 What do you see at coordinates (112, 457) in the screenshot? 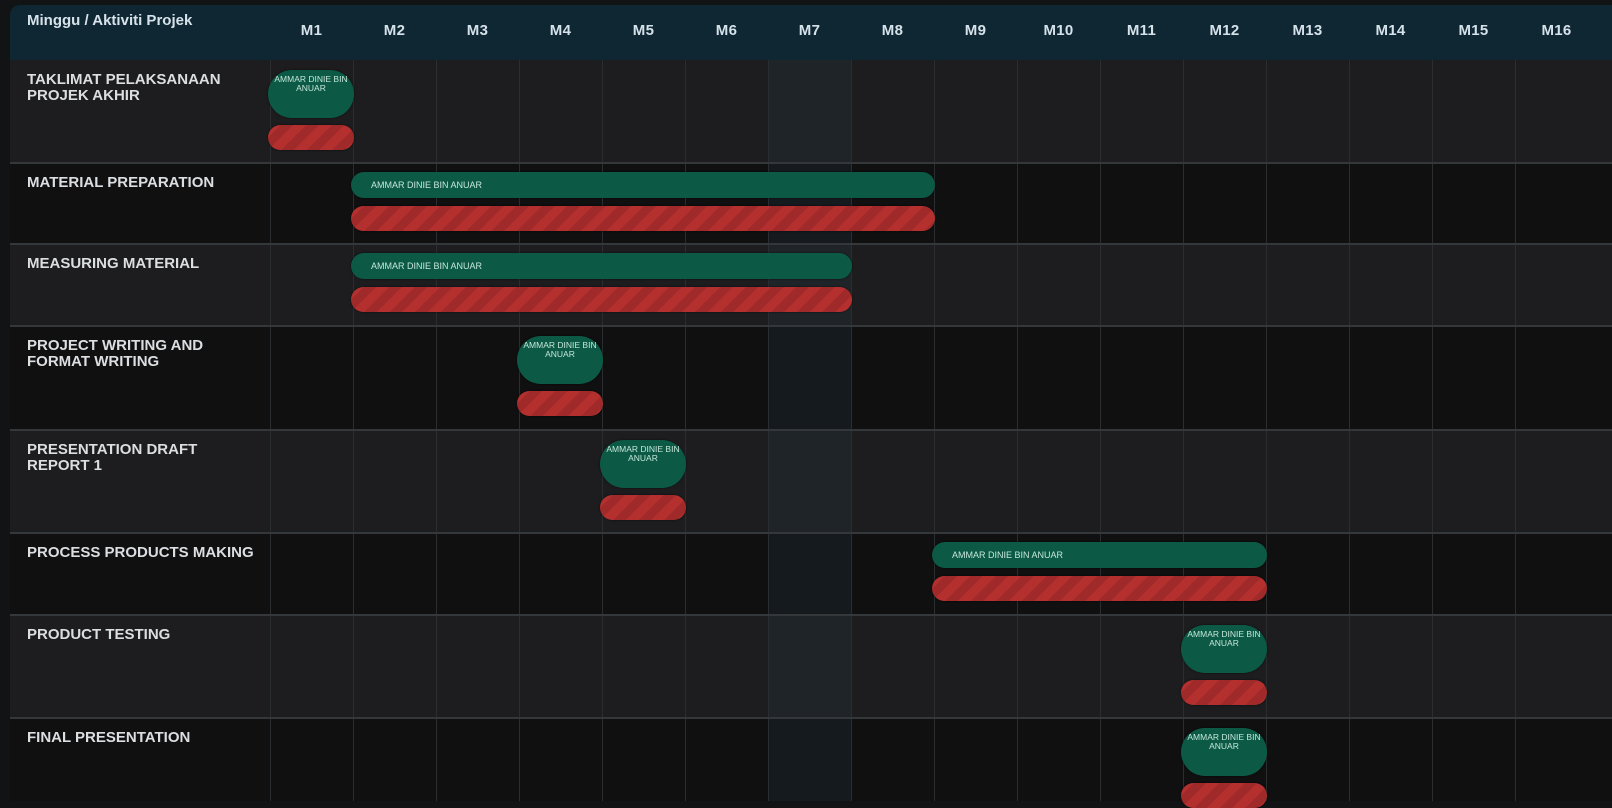
I see `activity-label: PRESENTATION DRAFT REPORT 1` at bounding box center [112, 457].